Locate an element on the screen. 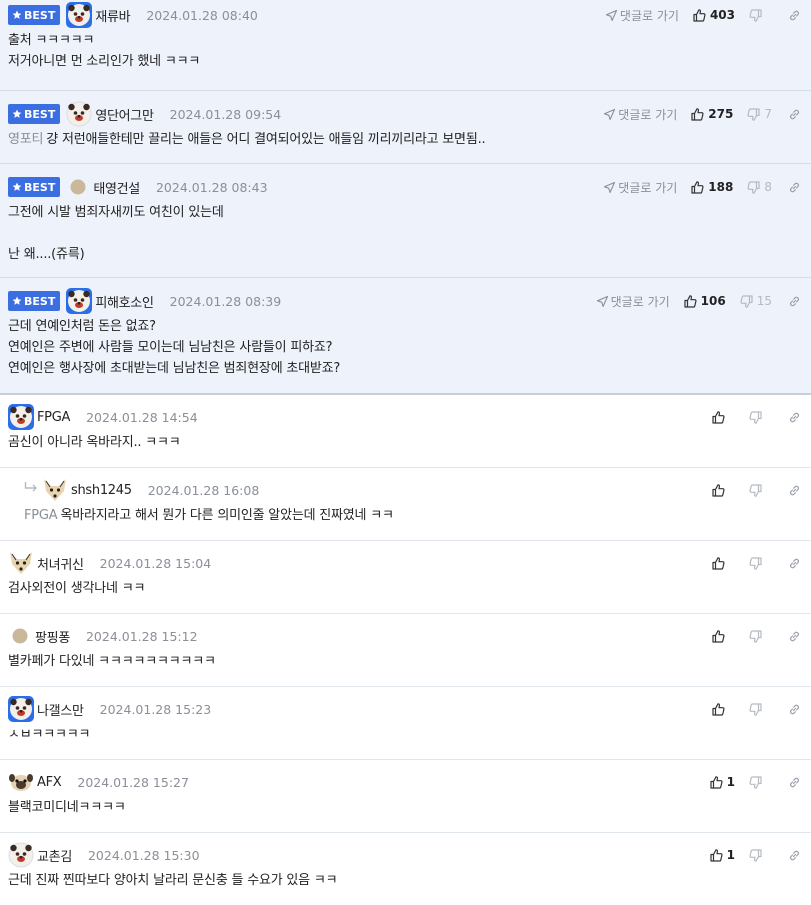 The image size is (811, 905). like-button: 188 is located at coordinates (712, 187).